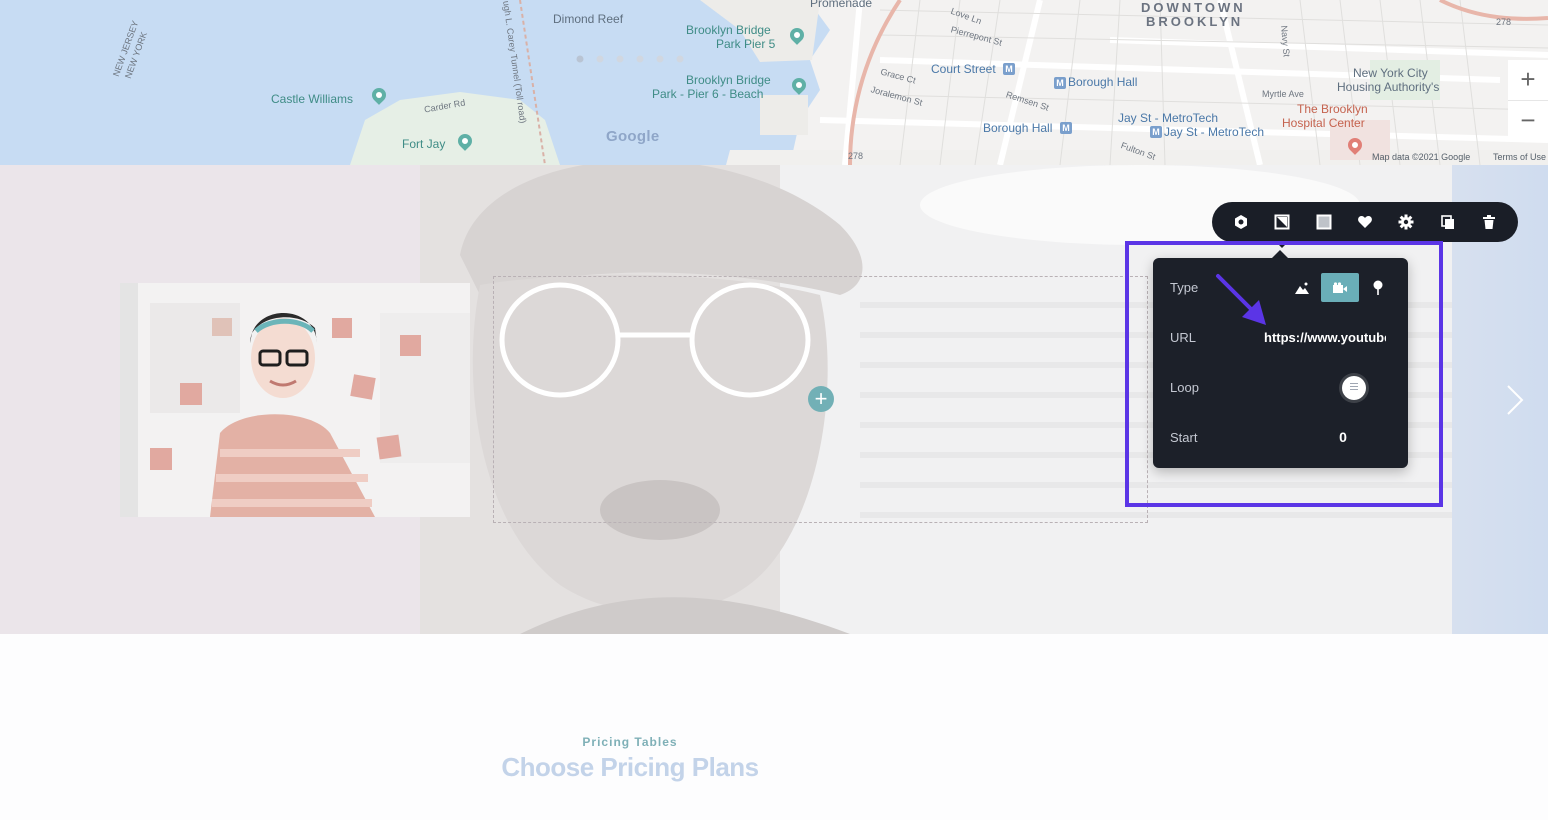 Image resolution: width=1548 pixels, height=820 pixels. What do you see at coordinates (1354, 388) in the screenshot?
I see `loop-toggle` at bounding box center [1354, 388].